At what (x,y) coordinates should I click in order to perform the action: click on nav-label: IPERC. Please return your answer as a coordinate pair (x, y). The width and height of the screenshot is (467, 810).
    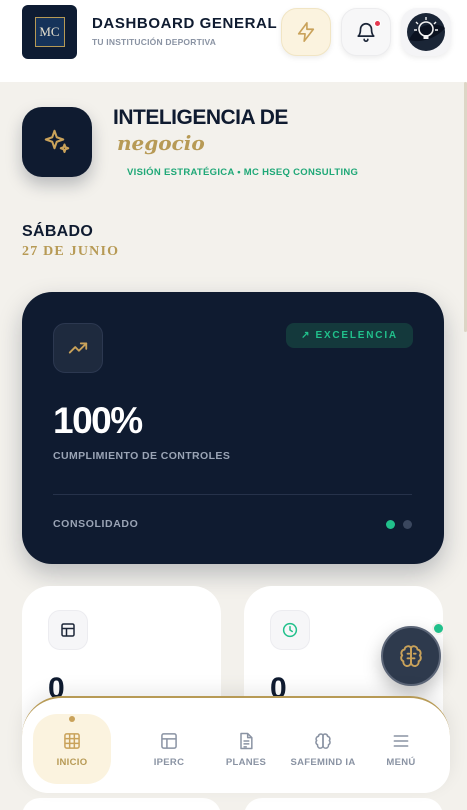
    Looking at the image, I should click on (169, 762).